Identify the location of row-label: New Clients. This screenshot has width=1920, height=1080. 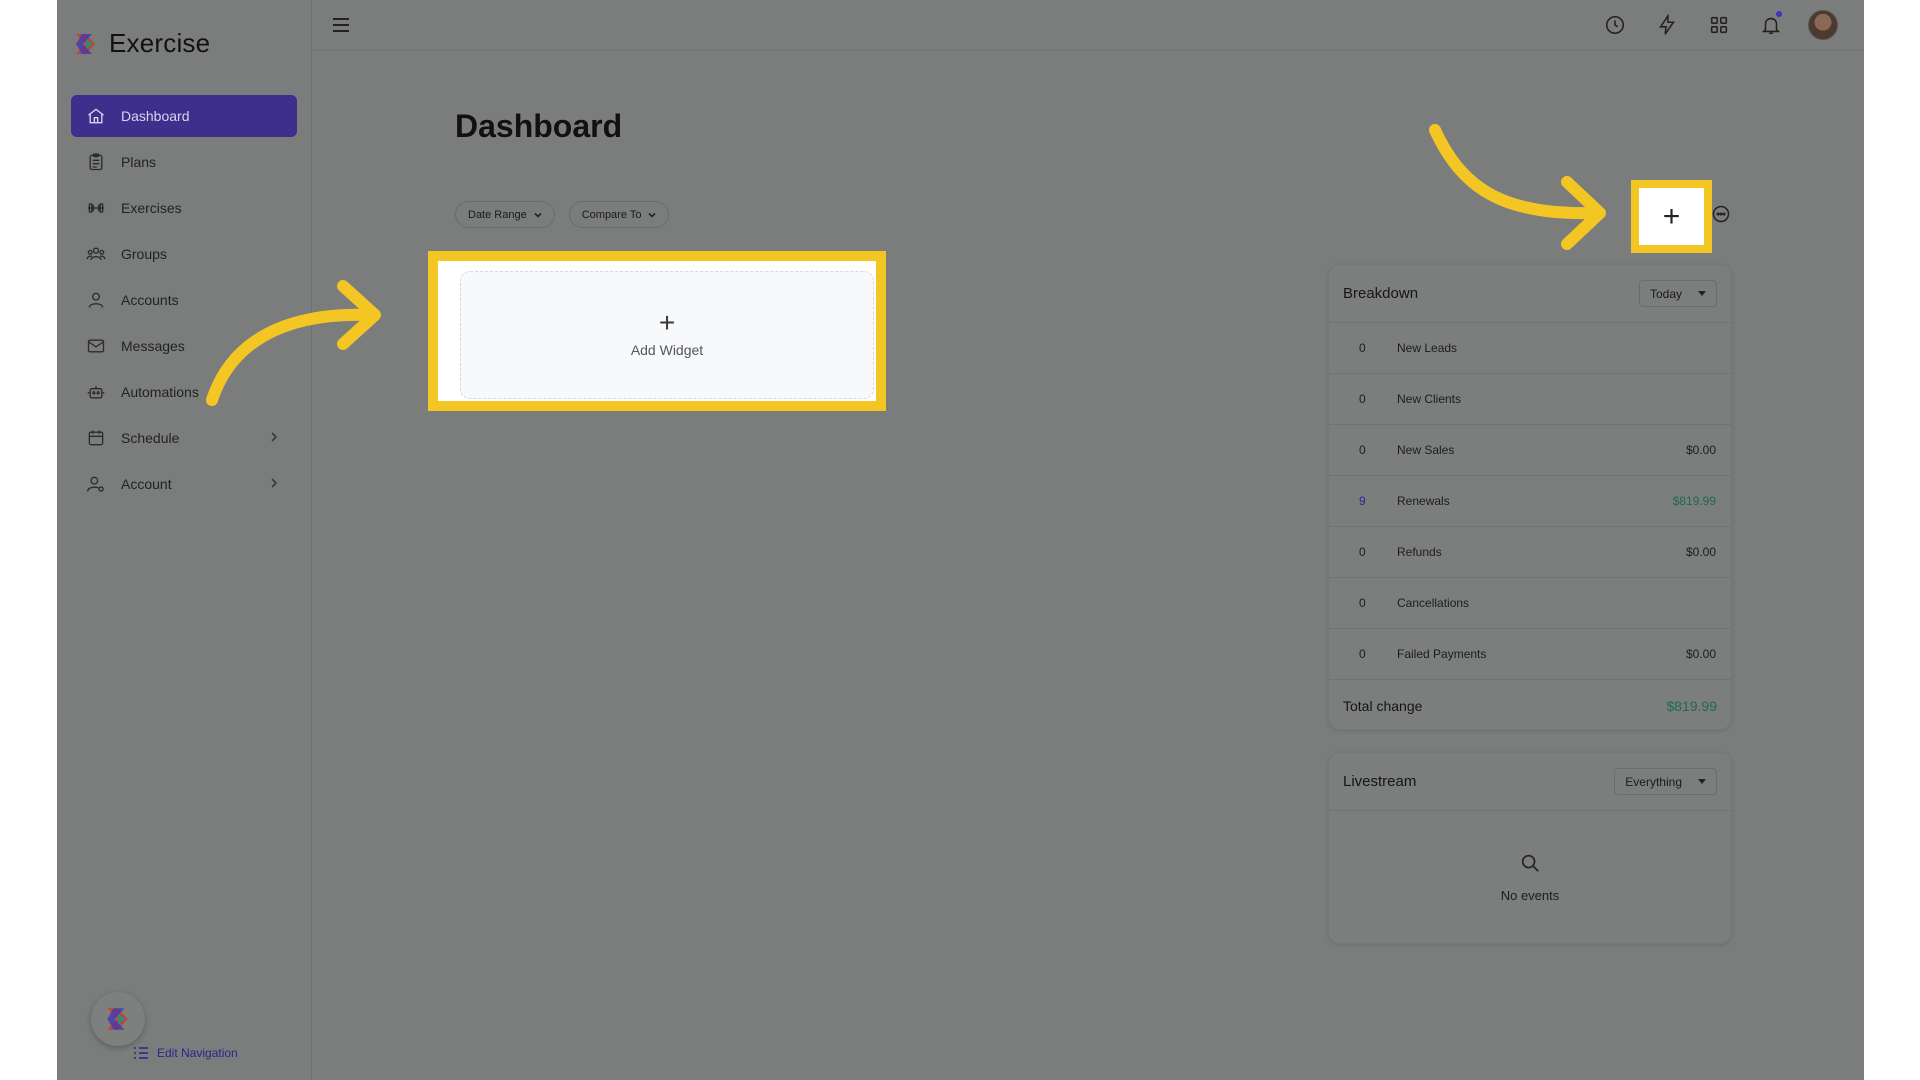
(1429, 399).